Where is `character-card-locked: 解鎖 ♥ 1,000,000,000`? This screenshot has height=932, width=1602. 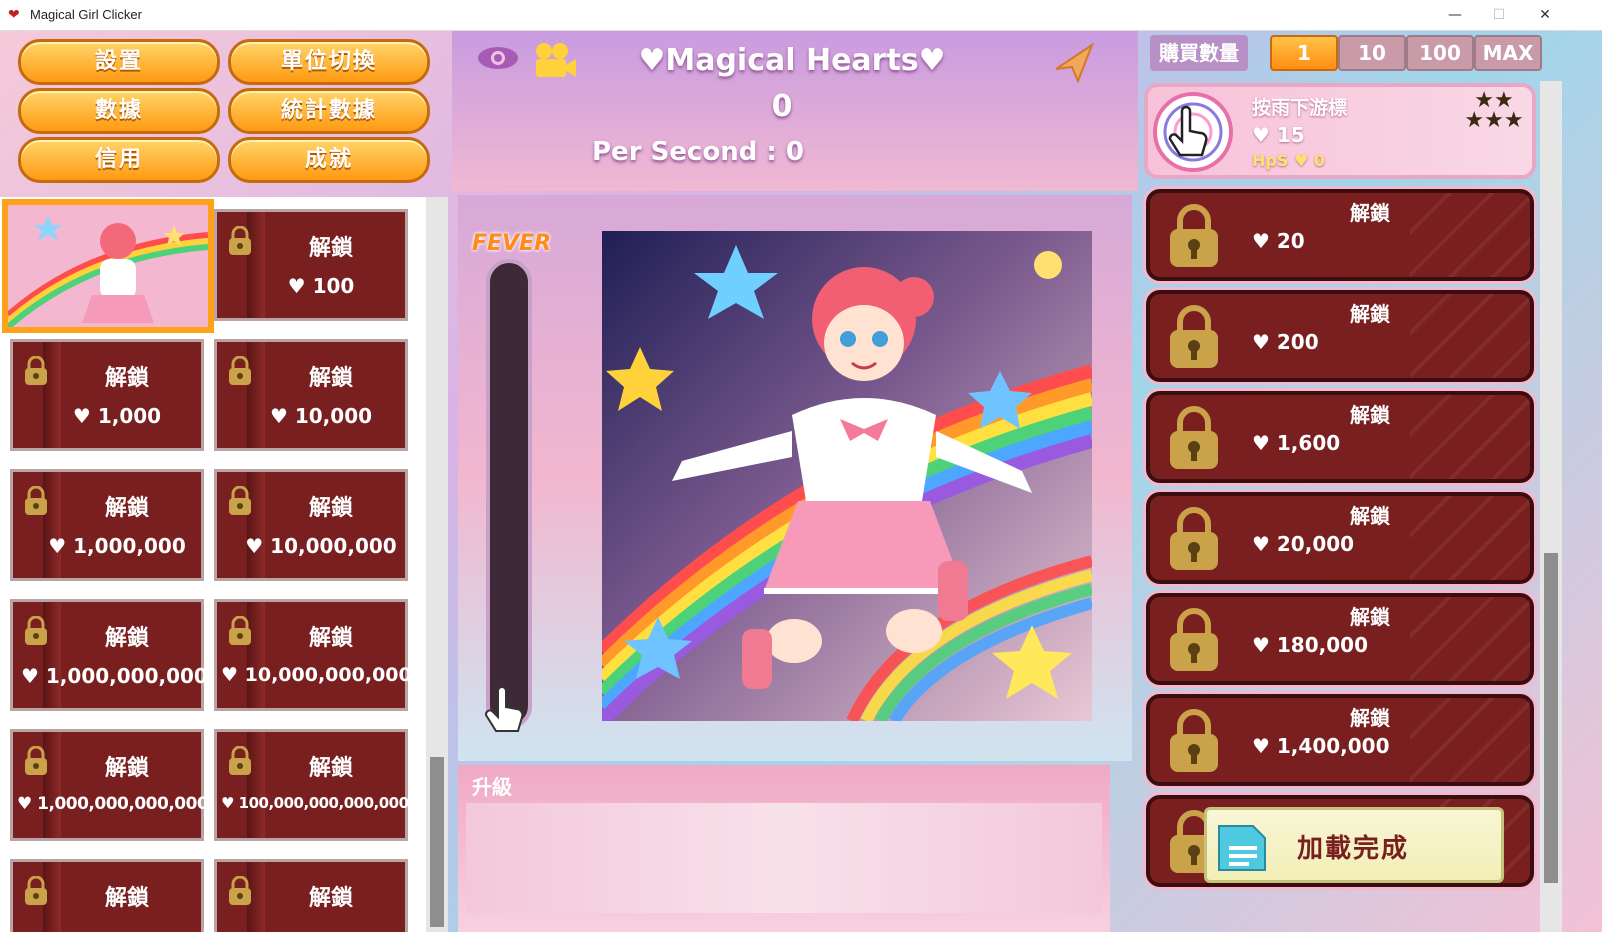
character-card-locked: 解鎖 ♥ 1,000,000,000 is located at coordinates (109, 655).